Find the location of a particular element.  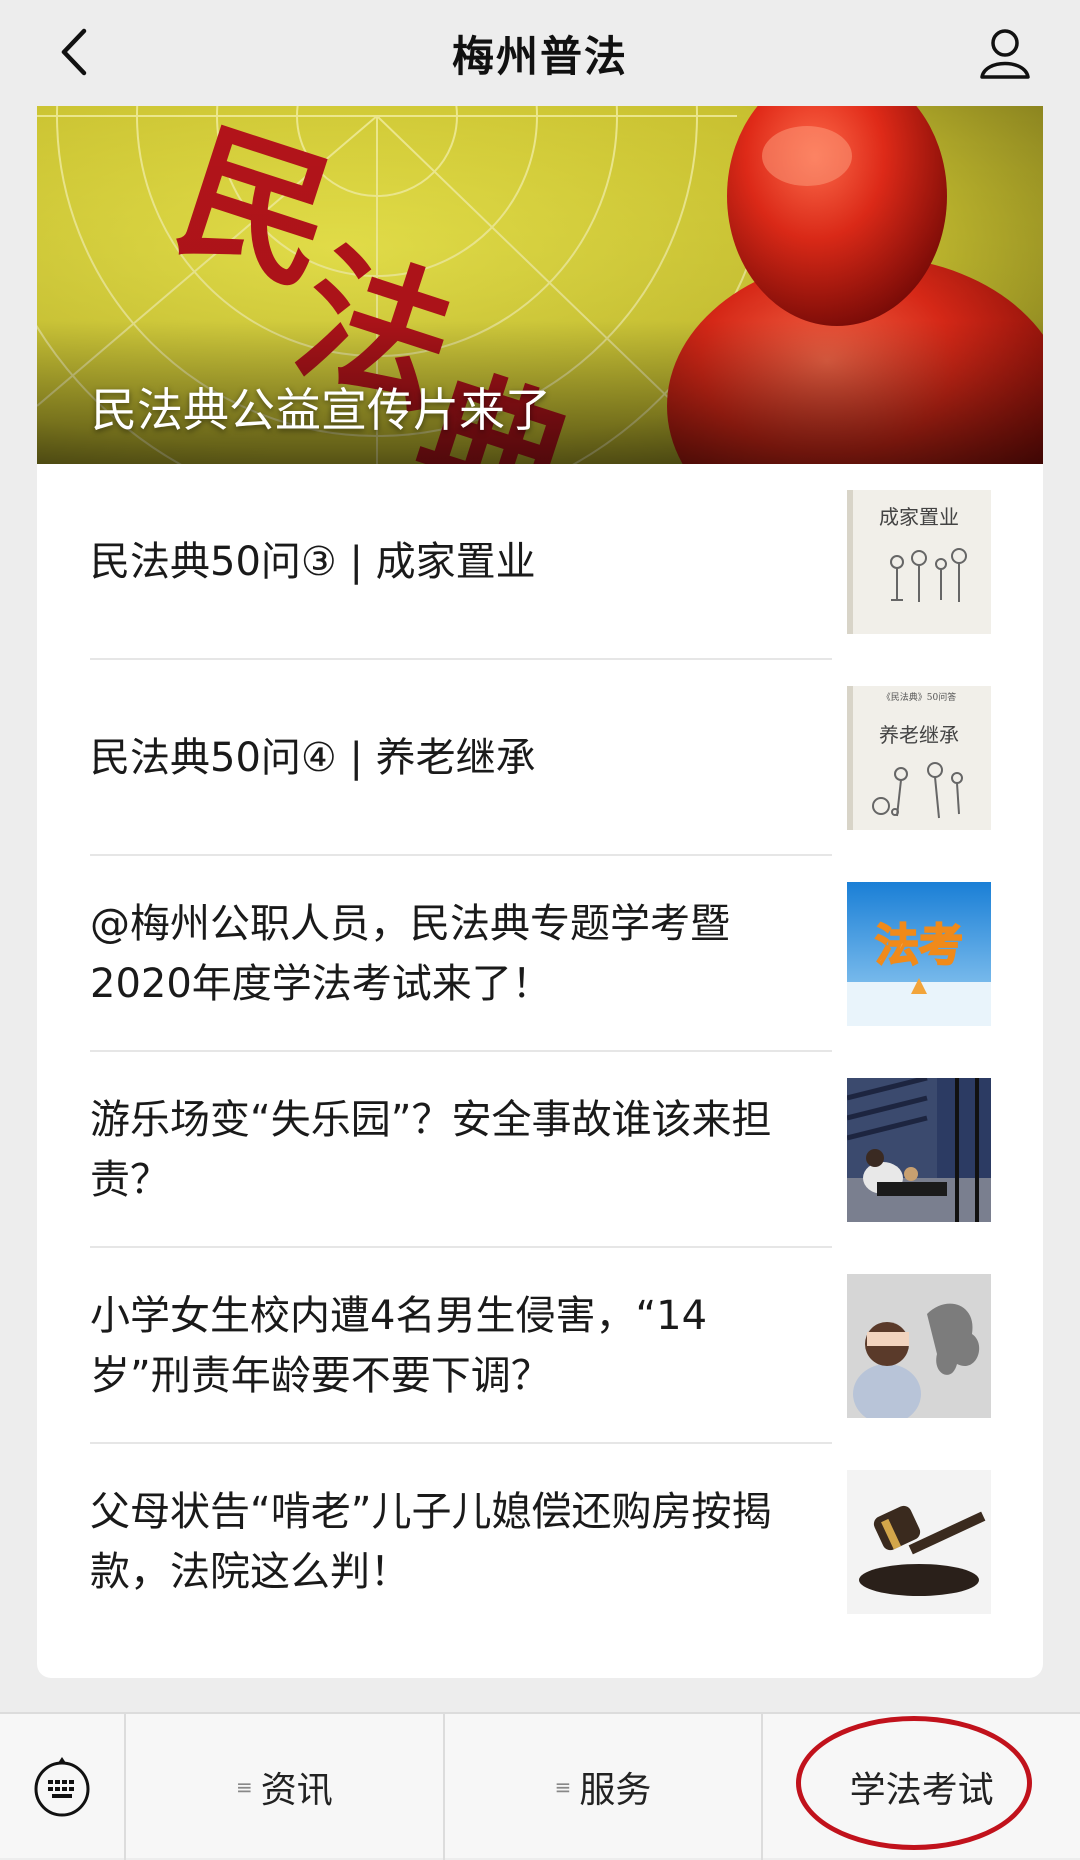

article-item: 游乐场变“失乐园”？安全事故谁该来担责？ is located at coordinates (540, 1150).